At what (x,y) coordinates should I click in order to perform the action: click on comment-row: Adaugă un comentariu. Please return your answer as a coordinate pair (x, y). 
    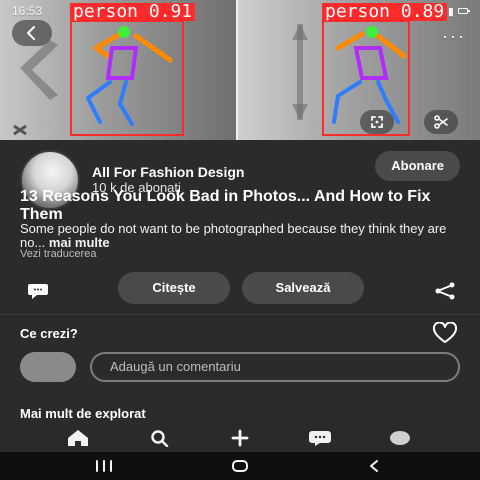
    Looking at the image, I should click on (240, 367).